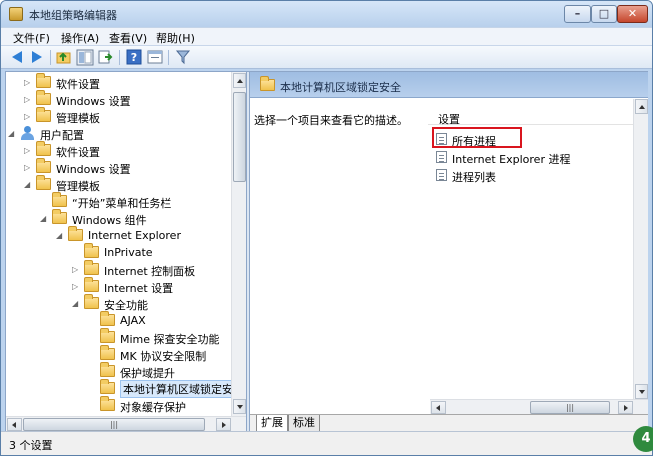 The width and height of the screenshot is (653, 456). I want to click on tree-item: AJAX, so click(118, 320).